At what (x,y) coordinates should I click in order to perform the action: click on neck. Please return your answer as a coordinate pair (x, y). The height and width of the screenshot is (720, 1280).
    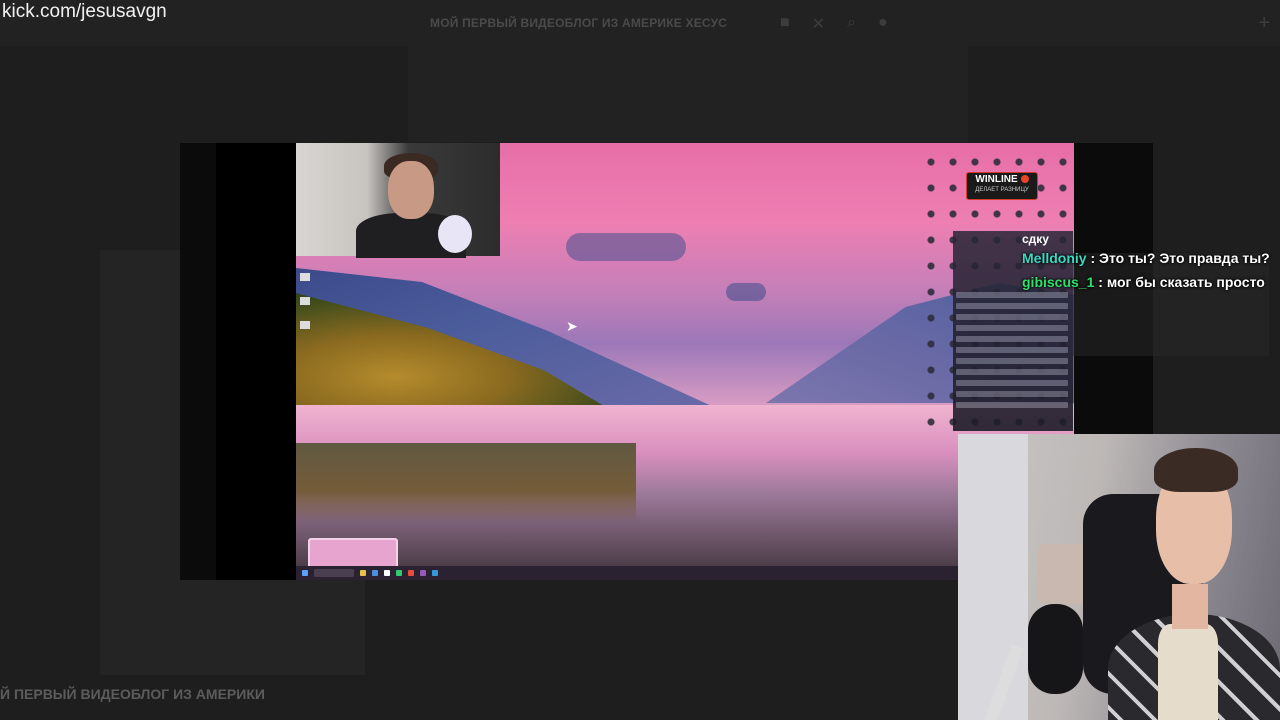
    Looking at the image, I should click on (1190, 606).